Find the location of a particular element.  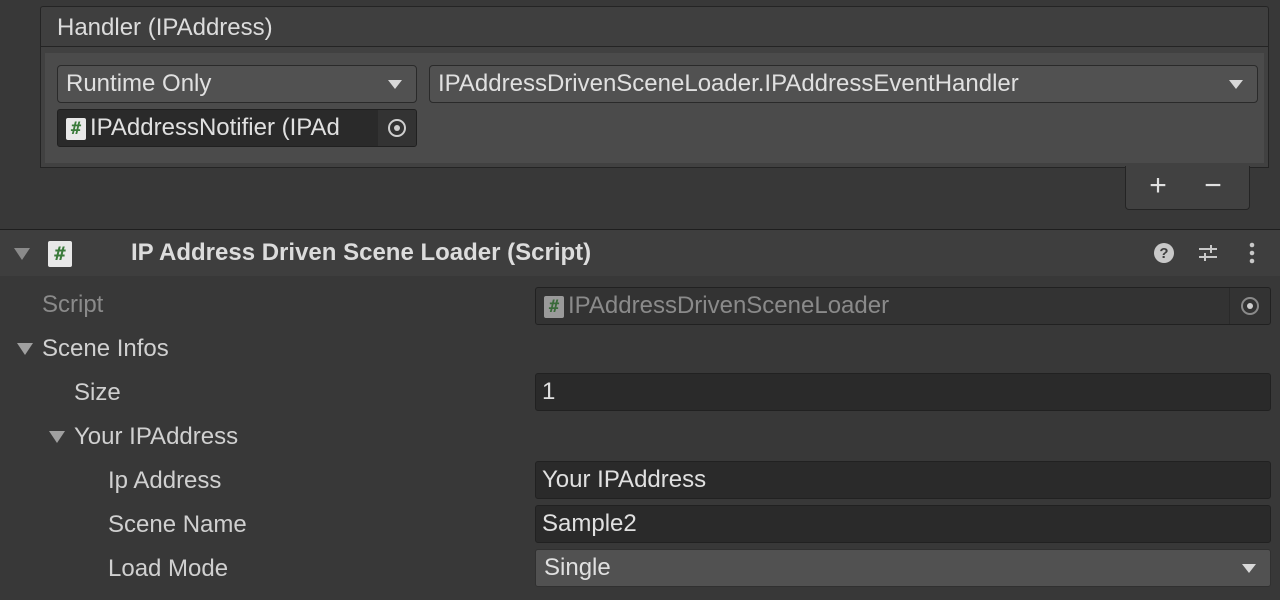

target-object-field: # IPAddressNotifier (IPAd is located at coordinates (237, 128).